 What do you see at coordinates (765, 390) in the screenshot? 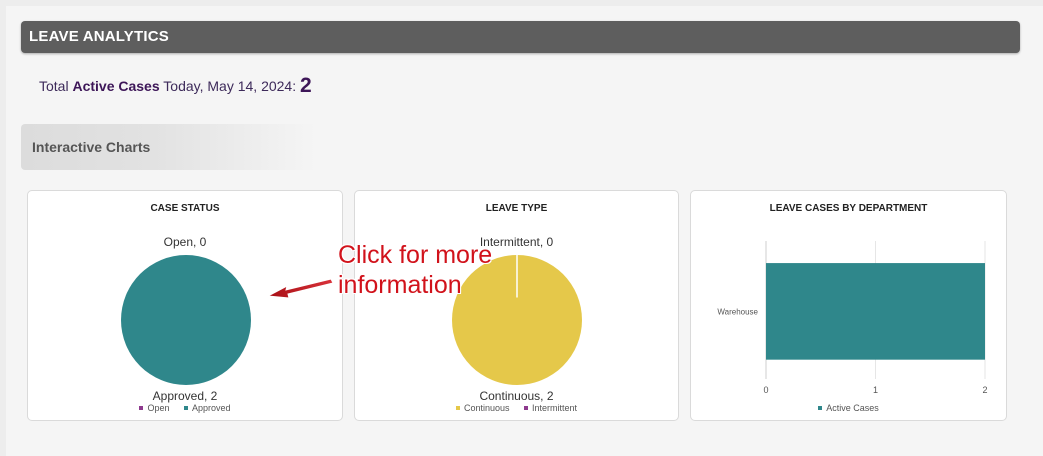
I see `x-tick-label: 0` at bounding box center [765, 390].